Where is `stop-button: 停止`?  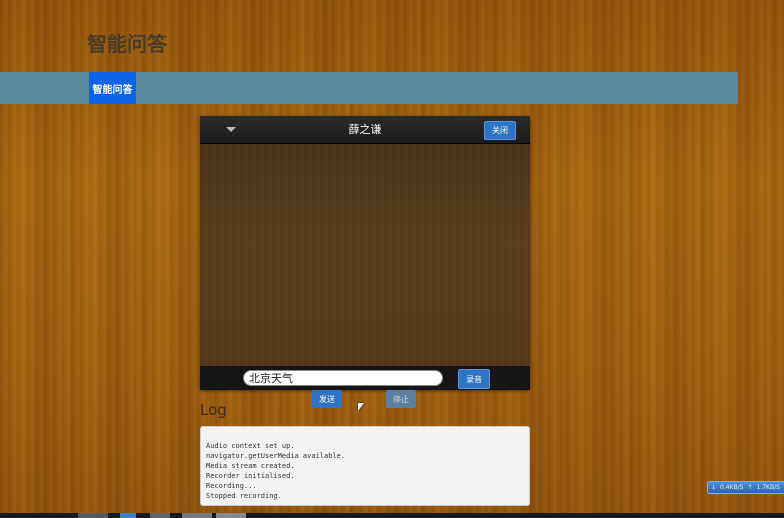 stop-button: 停止 is located at coordinates (401, 399).